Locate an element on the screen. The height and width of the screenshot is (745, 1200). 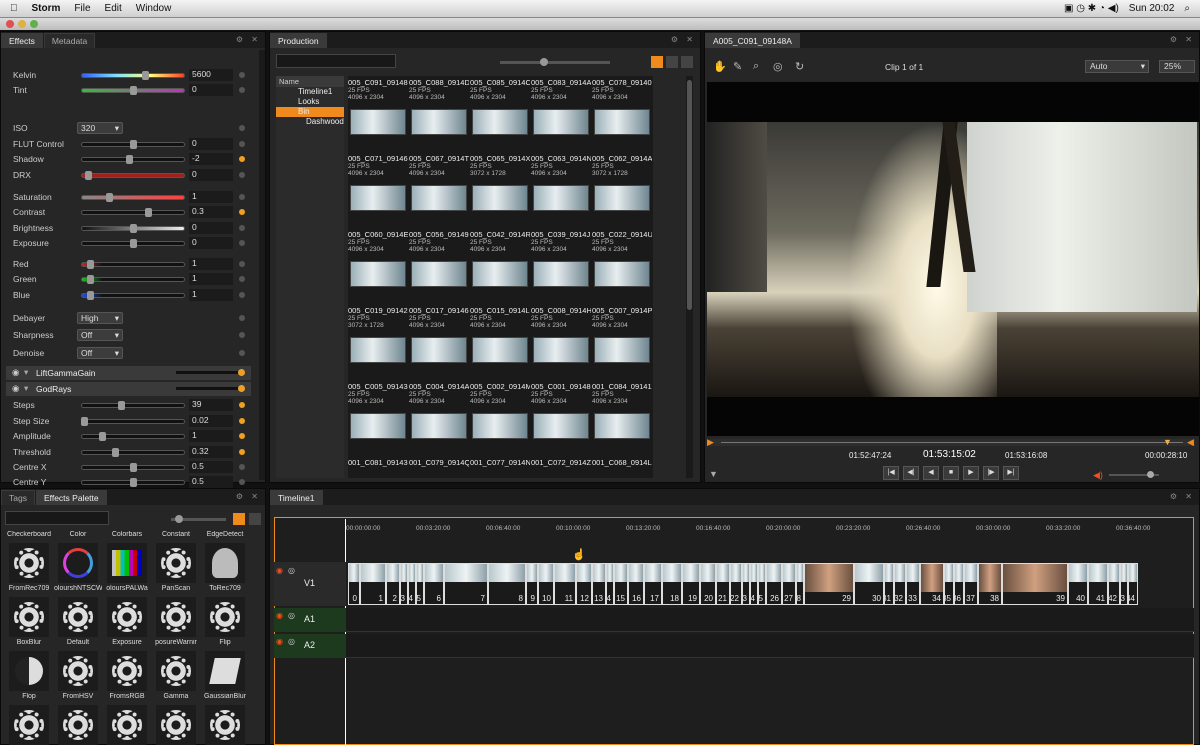
timeline-clip: 44 is located at coordinates (1133, 584).